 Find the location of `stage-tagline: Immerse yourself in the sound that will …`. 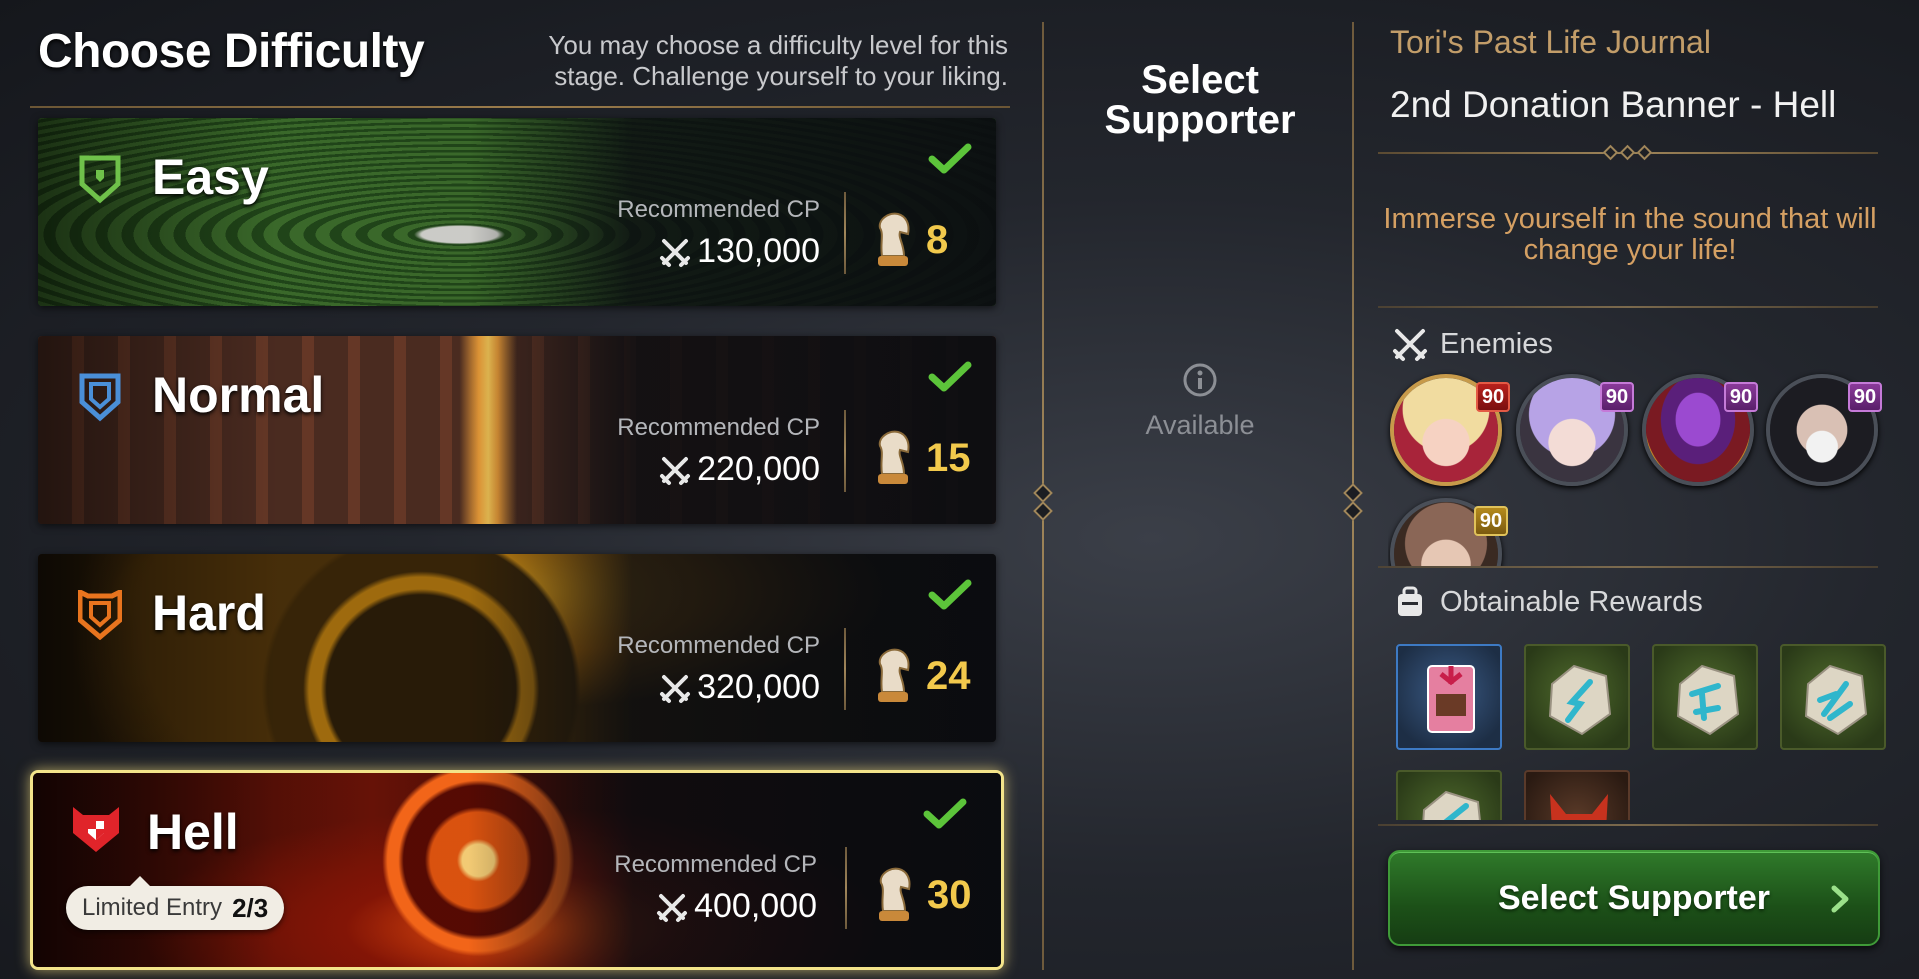

stage-tagline: Immerse yourself in the sound that will … is located at coordinates (1630, 234).